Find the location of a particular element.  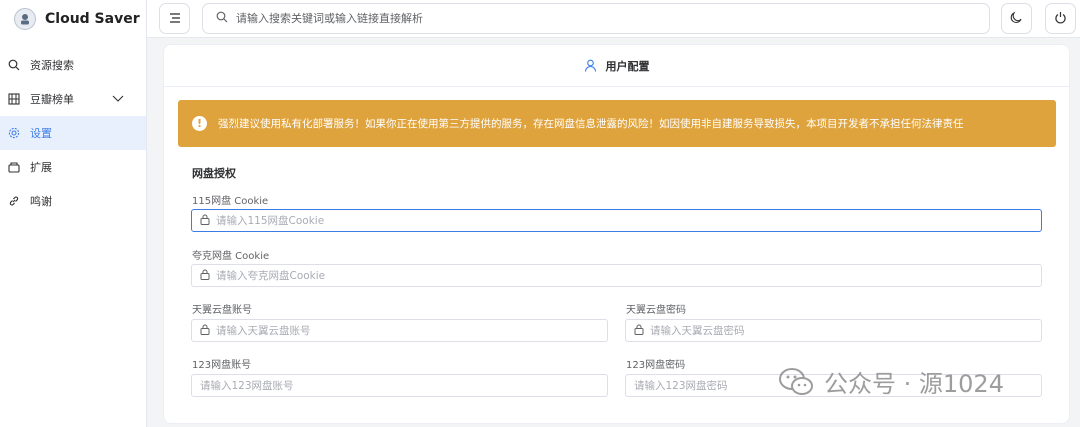

tianyi-account-input is located at coordinates (399, 330).